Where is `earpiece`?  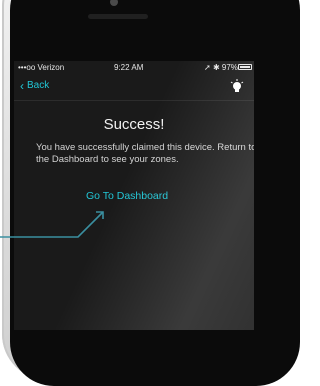
earpiece is located at coordinates (118, 16).